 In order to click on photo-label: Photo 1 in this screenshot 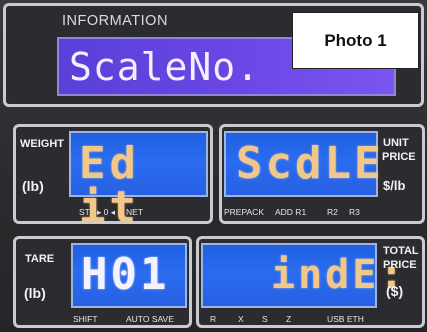, I will do `click(355, 40)`.